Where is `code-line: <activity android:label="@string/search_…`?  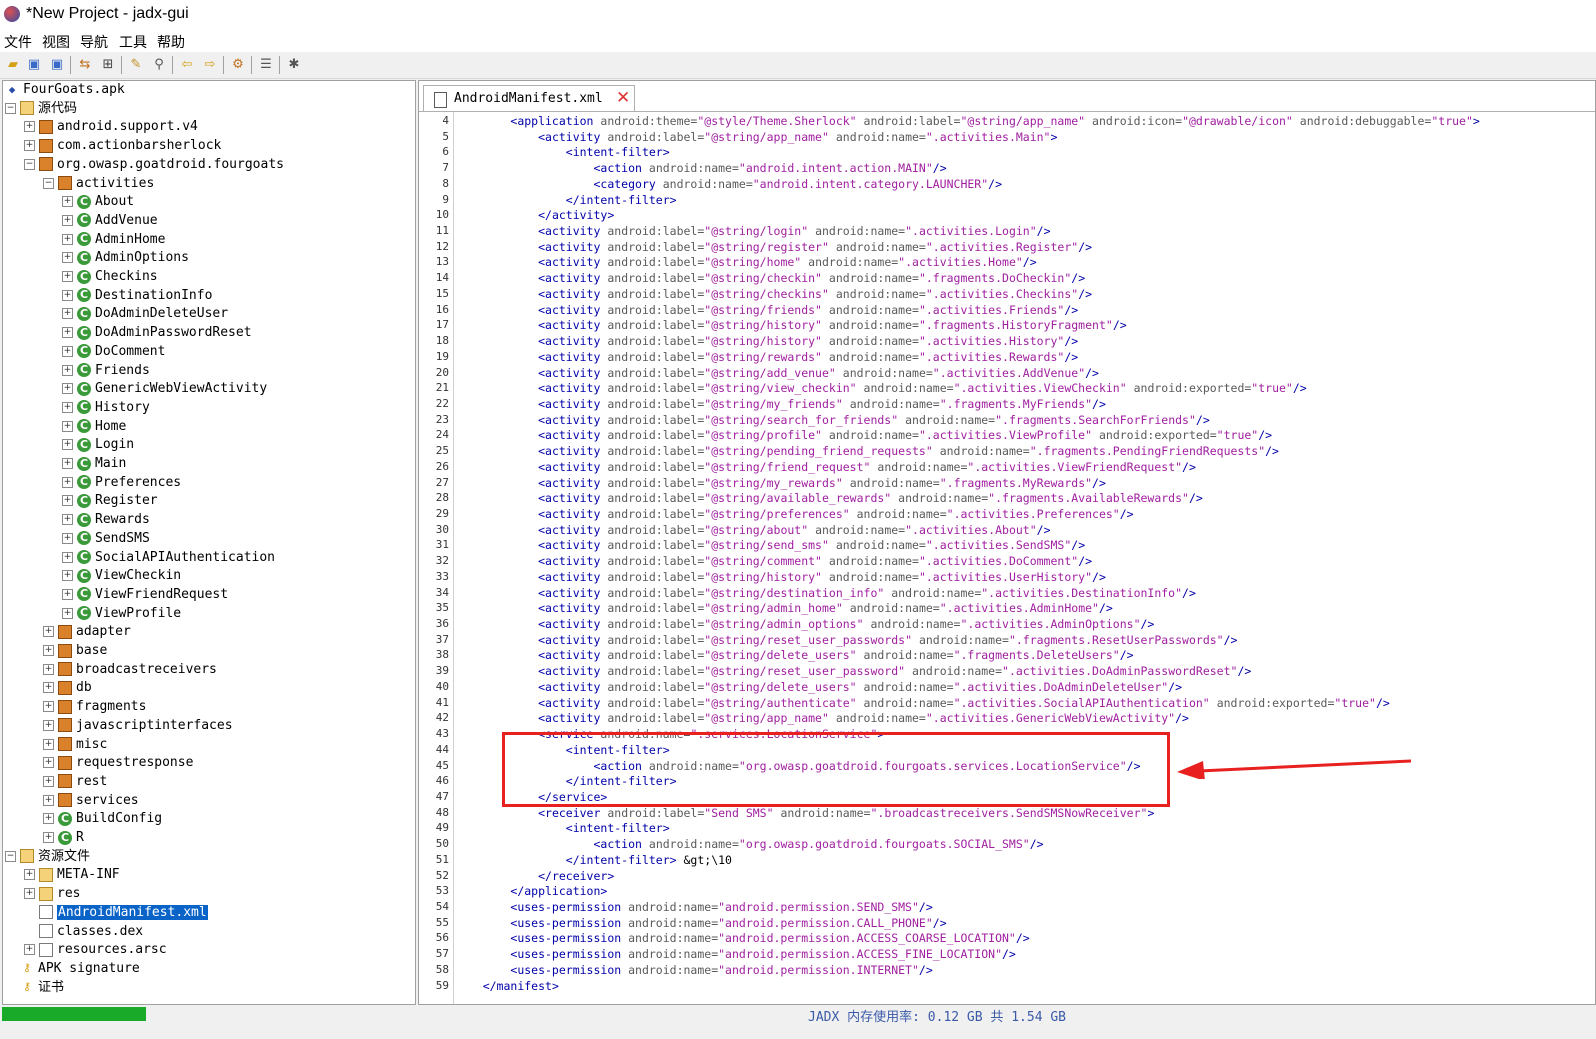 code-line: <activity android:label="@string/search_… is located at coordinates (832, 420).